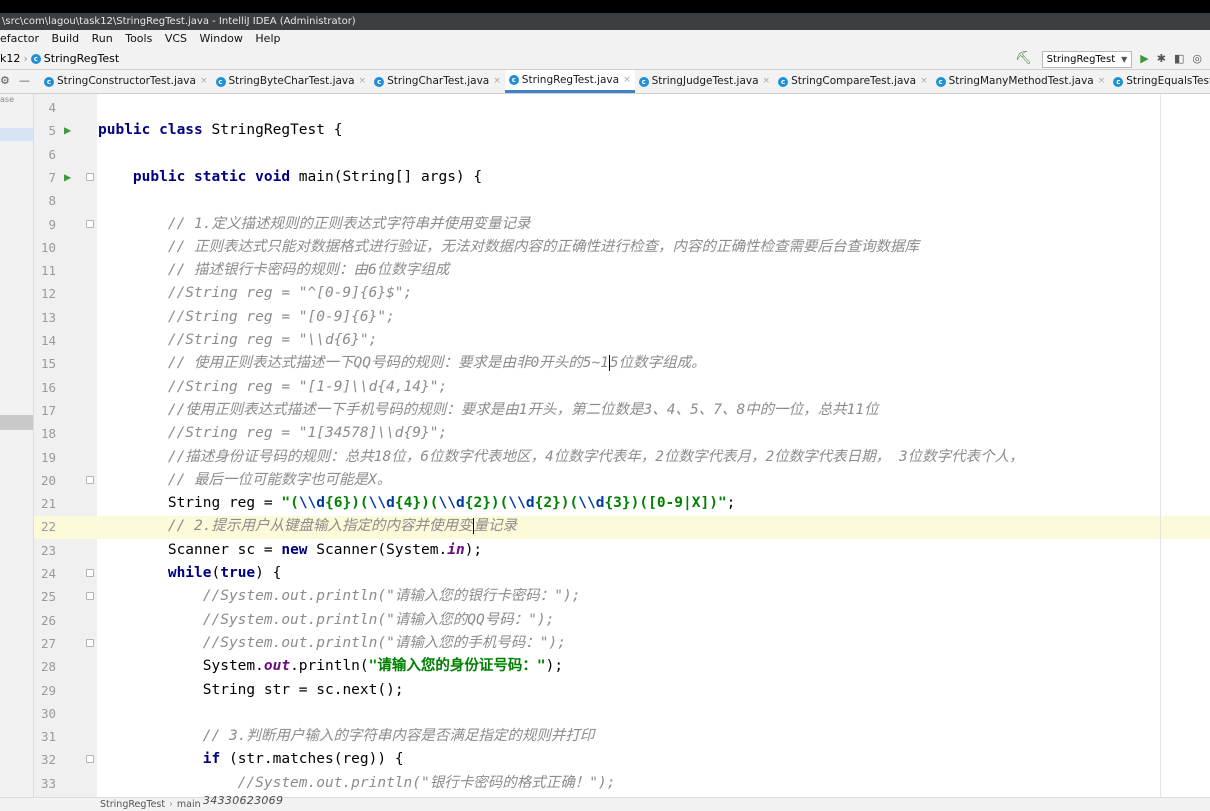 The height and width of the screenshot is (811, 1210). What do you see at coordinates (48, 643) in the screenshot?
I see `line-number: 27` at bounding box center [48, 643].